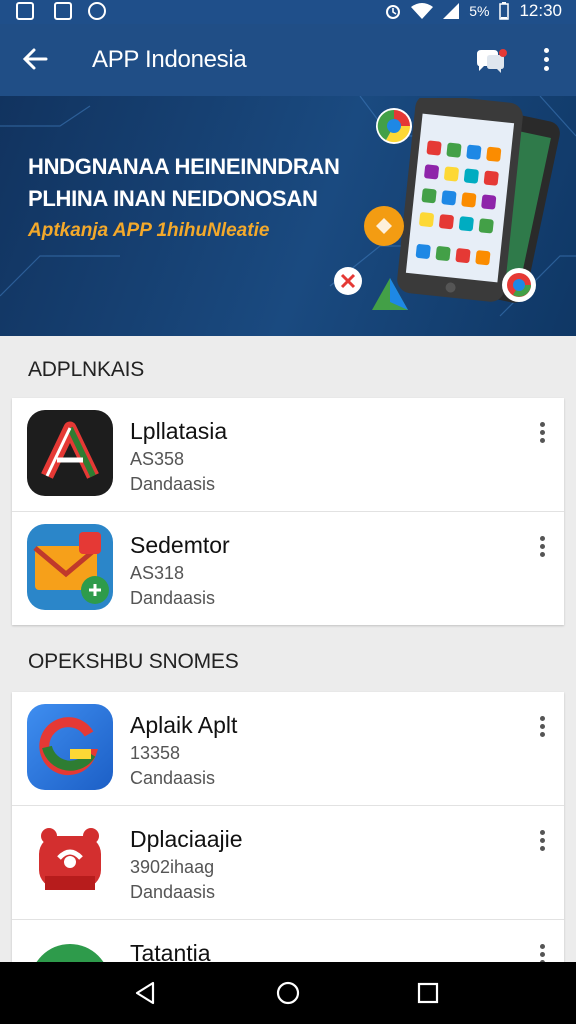  What do you see at coordinates (504, 11) in the screenshot?
I see `battery-icon` at bounding box center [504, 11].